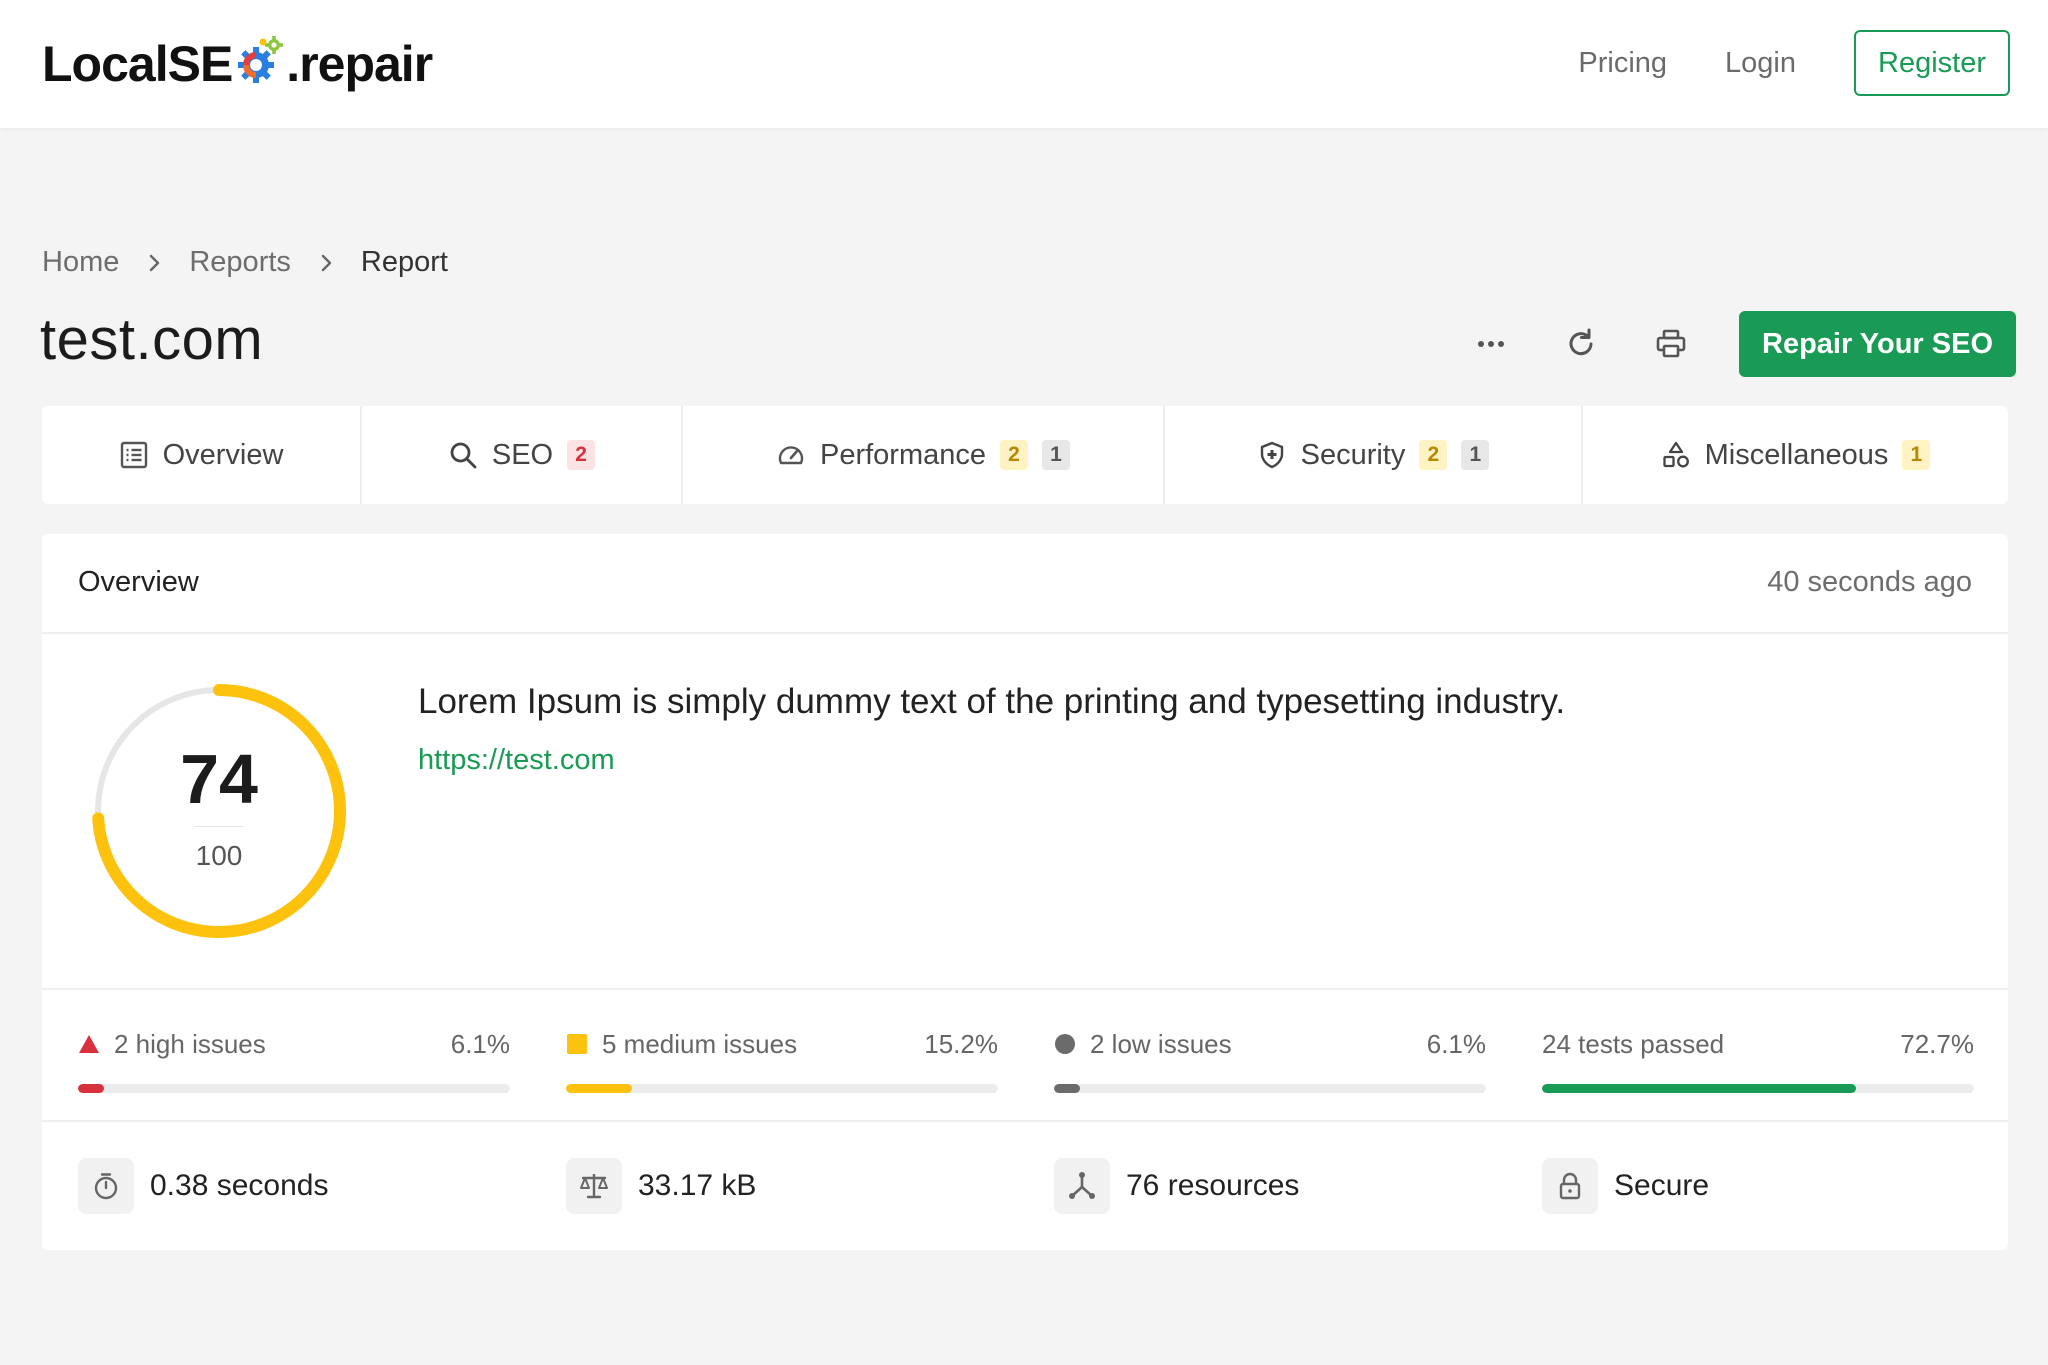 The image size is (2048, 1365). What do you see at coordinates (1622, 63) in the screenshot?
I see `pricing-link: Pricing` at bounding box center [1622, 63].